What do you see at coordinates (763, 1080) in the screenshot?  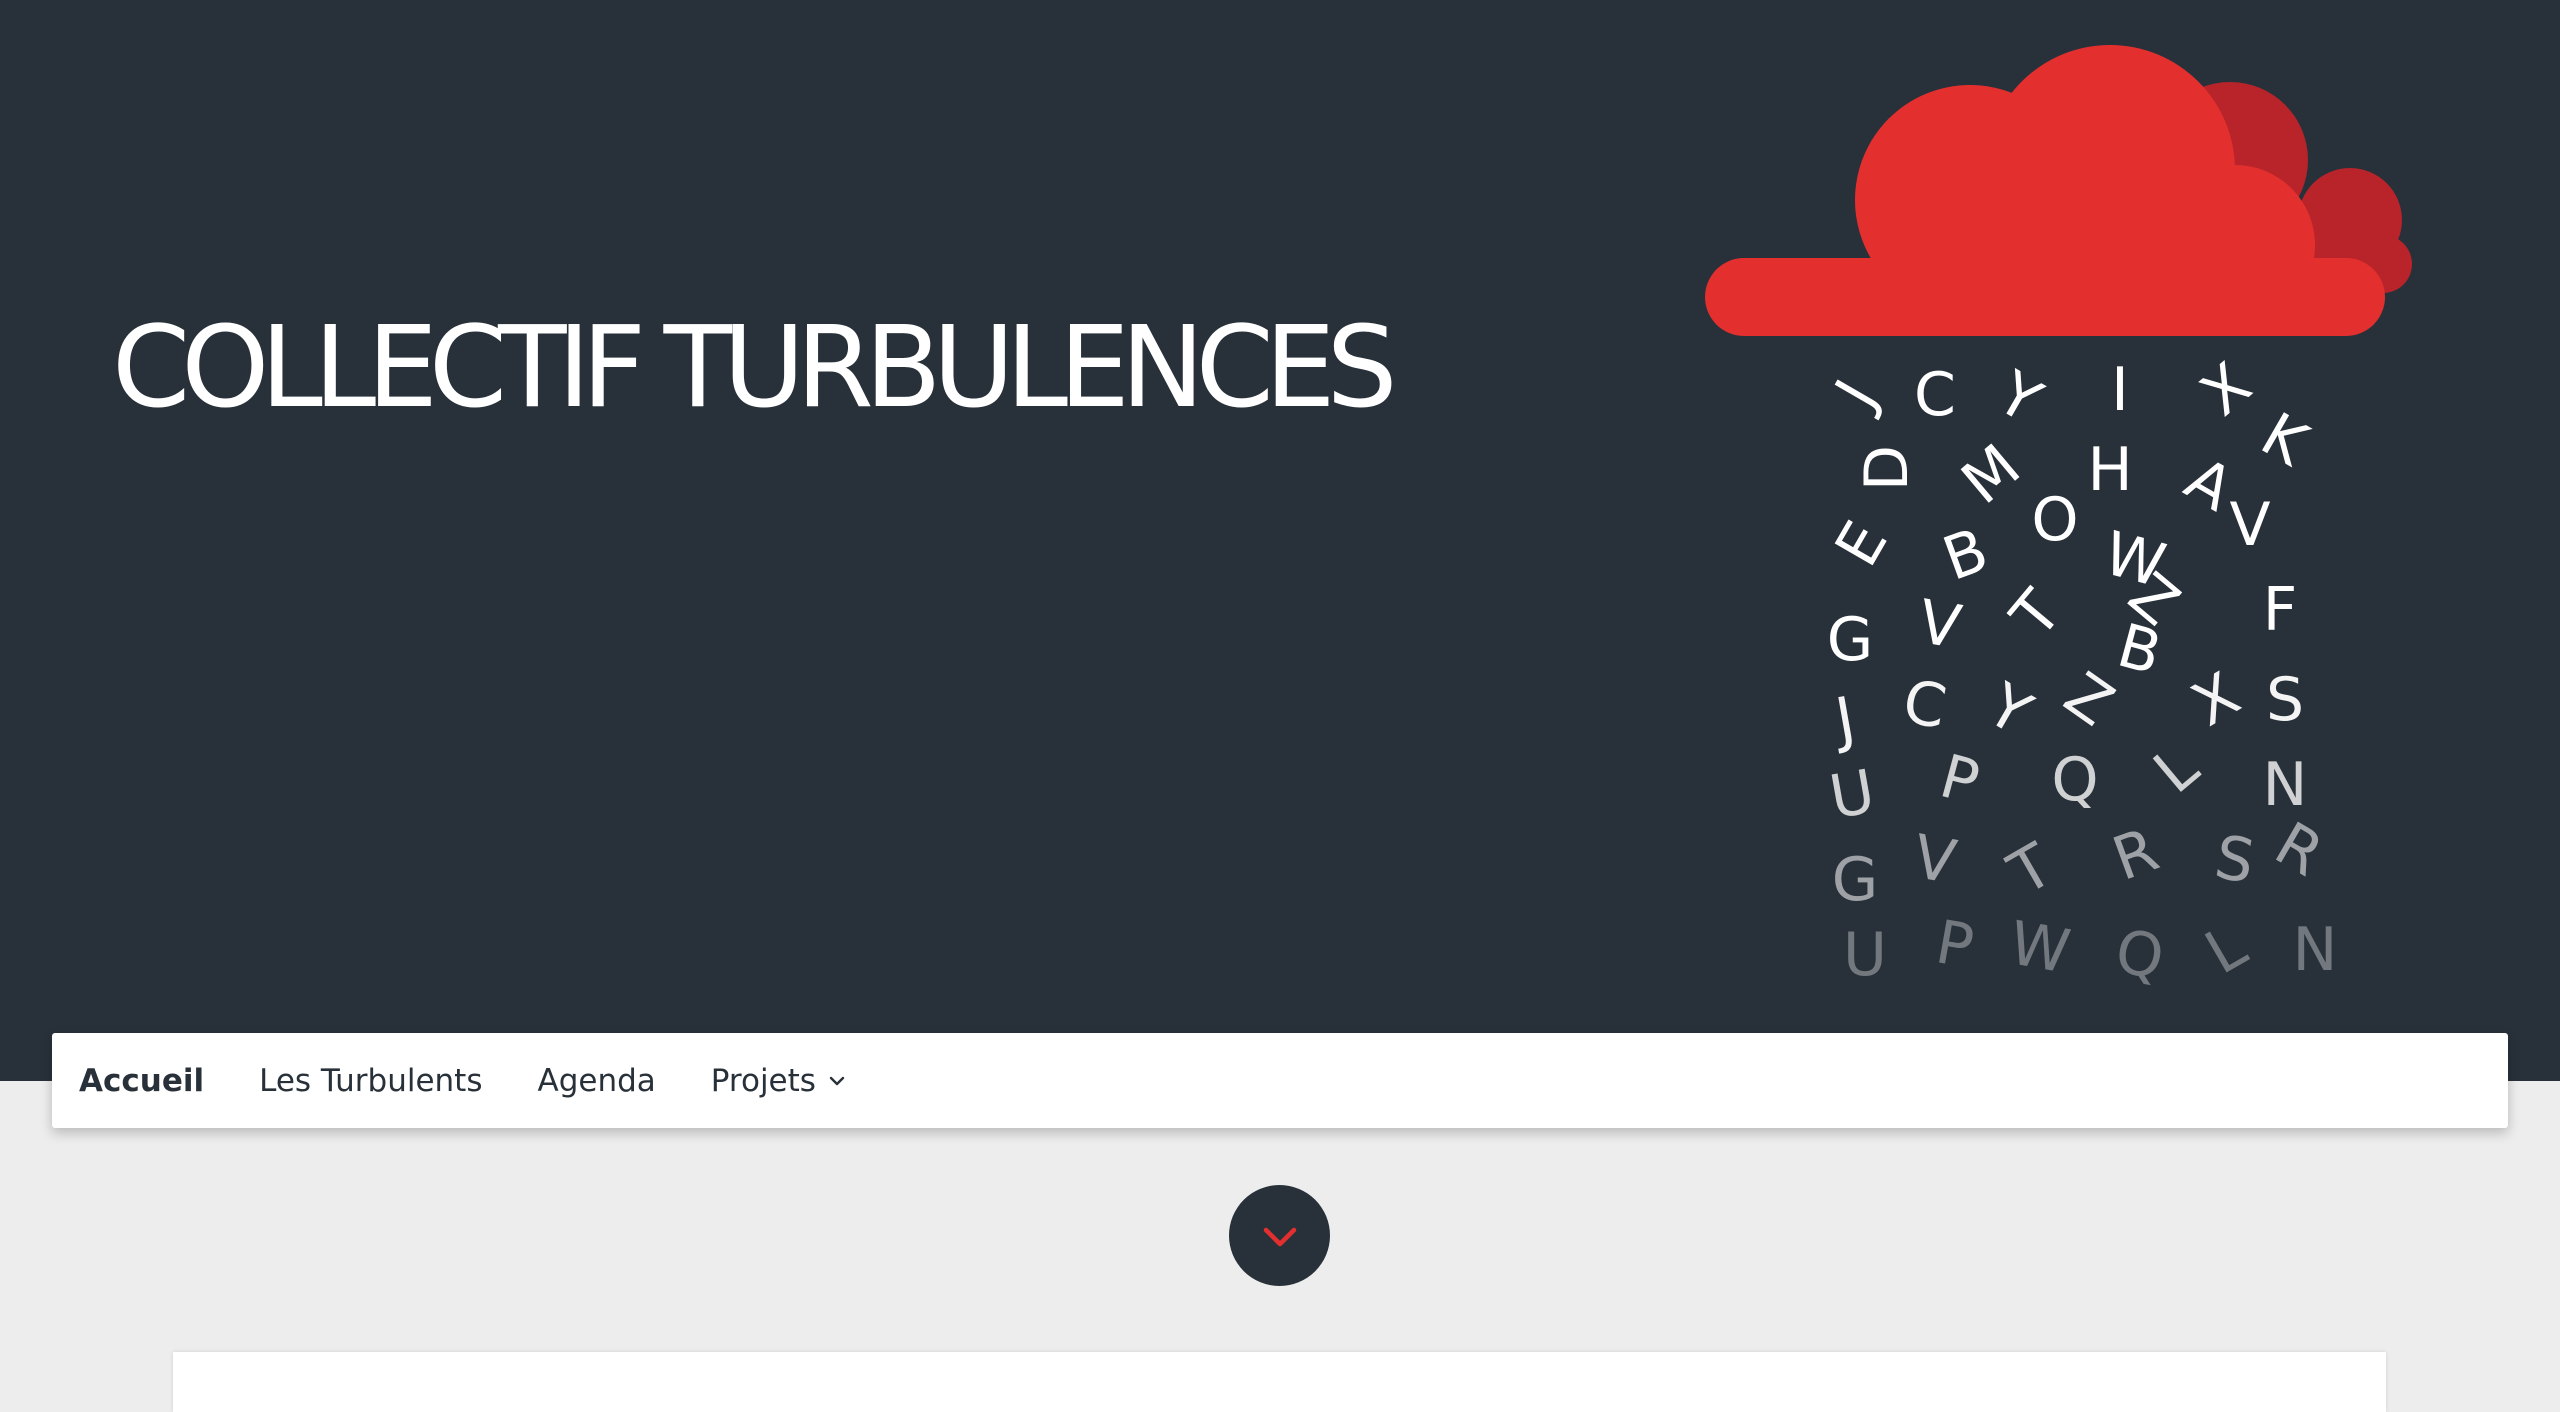 I see `nav-item-label: Projets` at bounding box center [763, 1080].